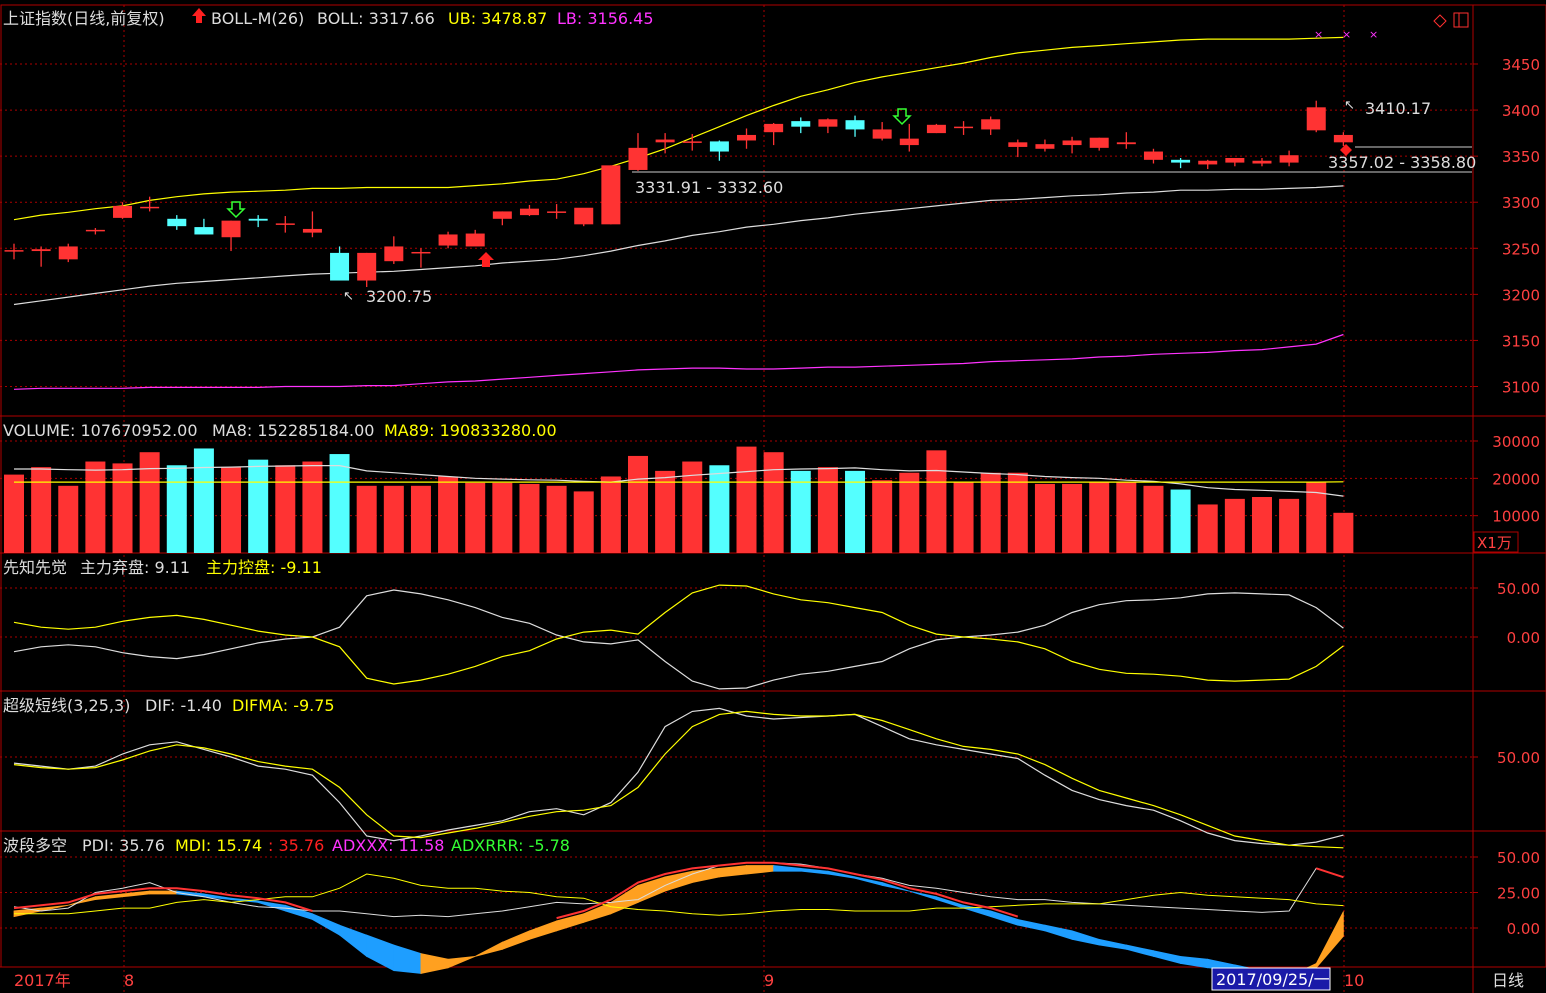  Describe the element at coordinates (1508, 980) in the screenshot. I see `period-label: 日线` at that location.